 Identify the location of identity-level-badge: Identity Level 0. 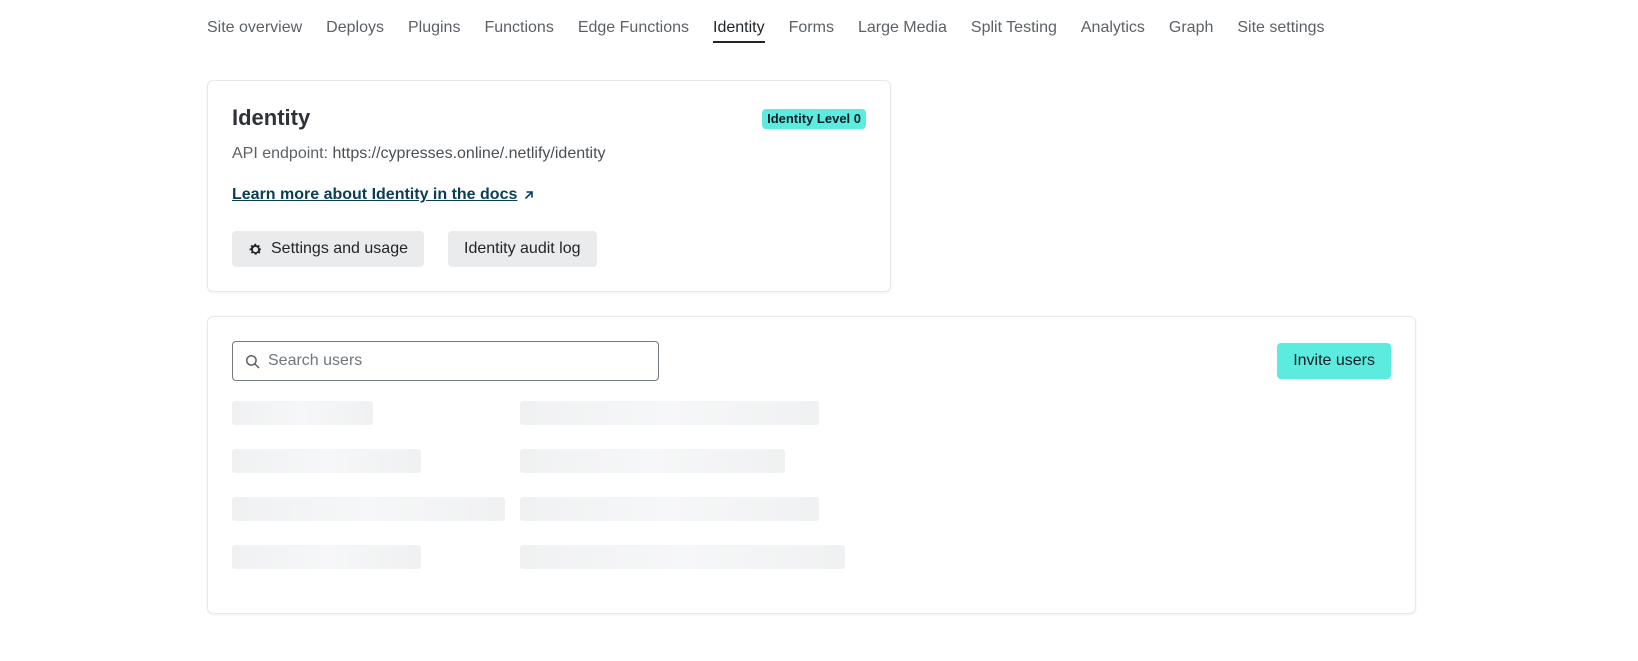
(814, 119).